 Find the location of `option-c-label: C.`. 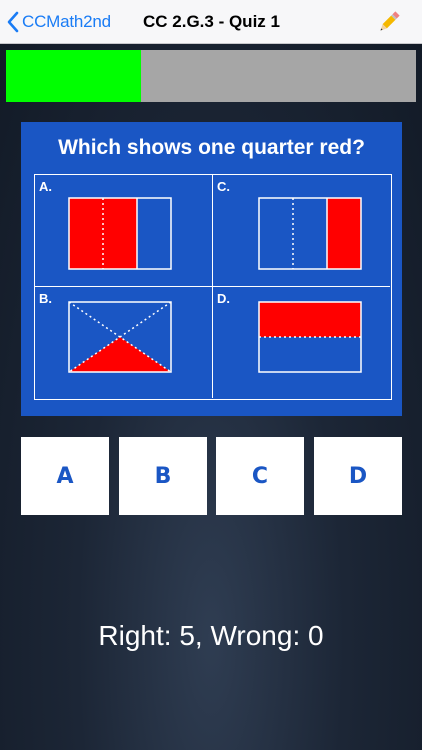

option-c-label: C. is located at coordinates (223, 186).